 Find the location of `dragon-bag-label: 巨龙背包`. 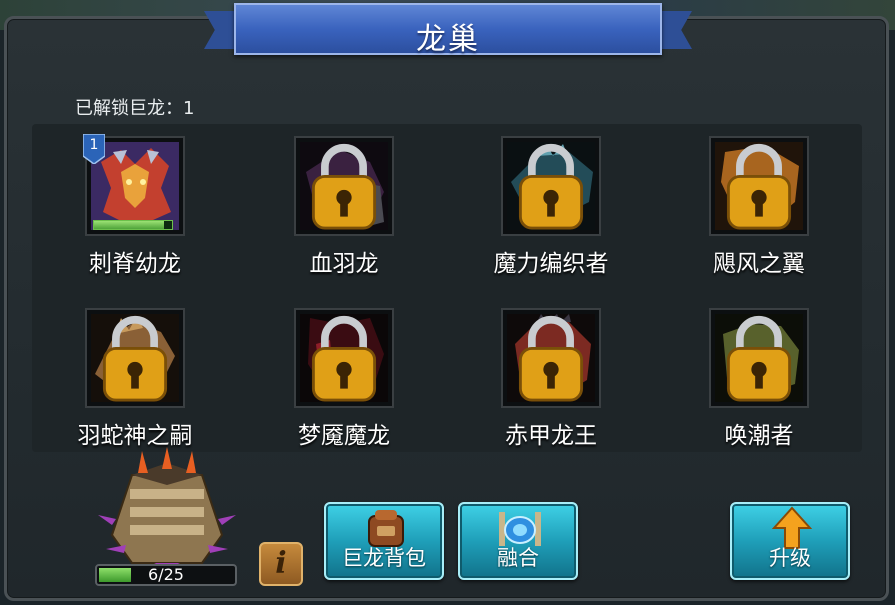

dragon-bag-label: 巨龙背包 is located at coordinates (384, 558).